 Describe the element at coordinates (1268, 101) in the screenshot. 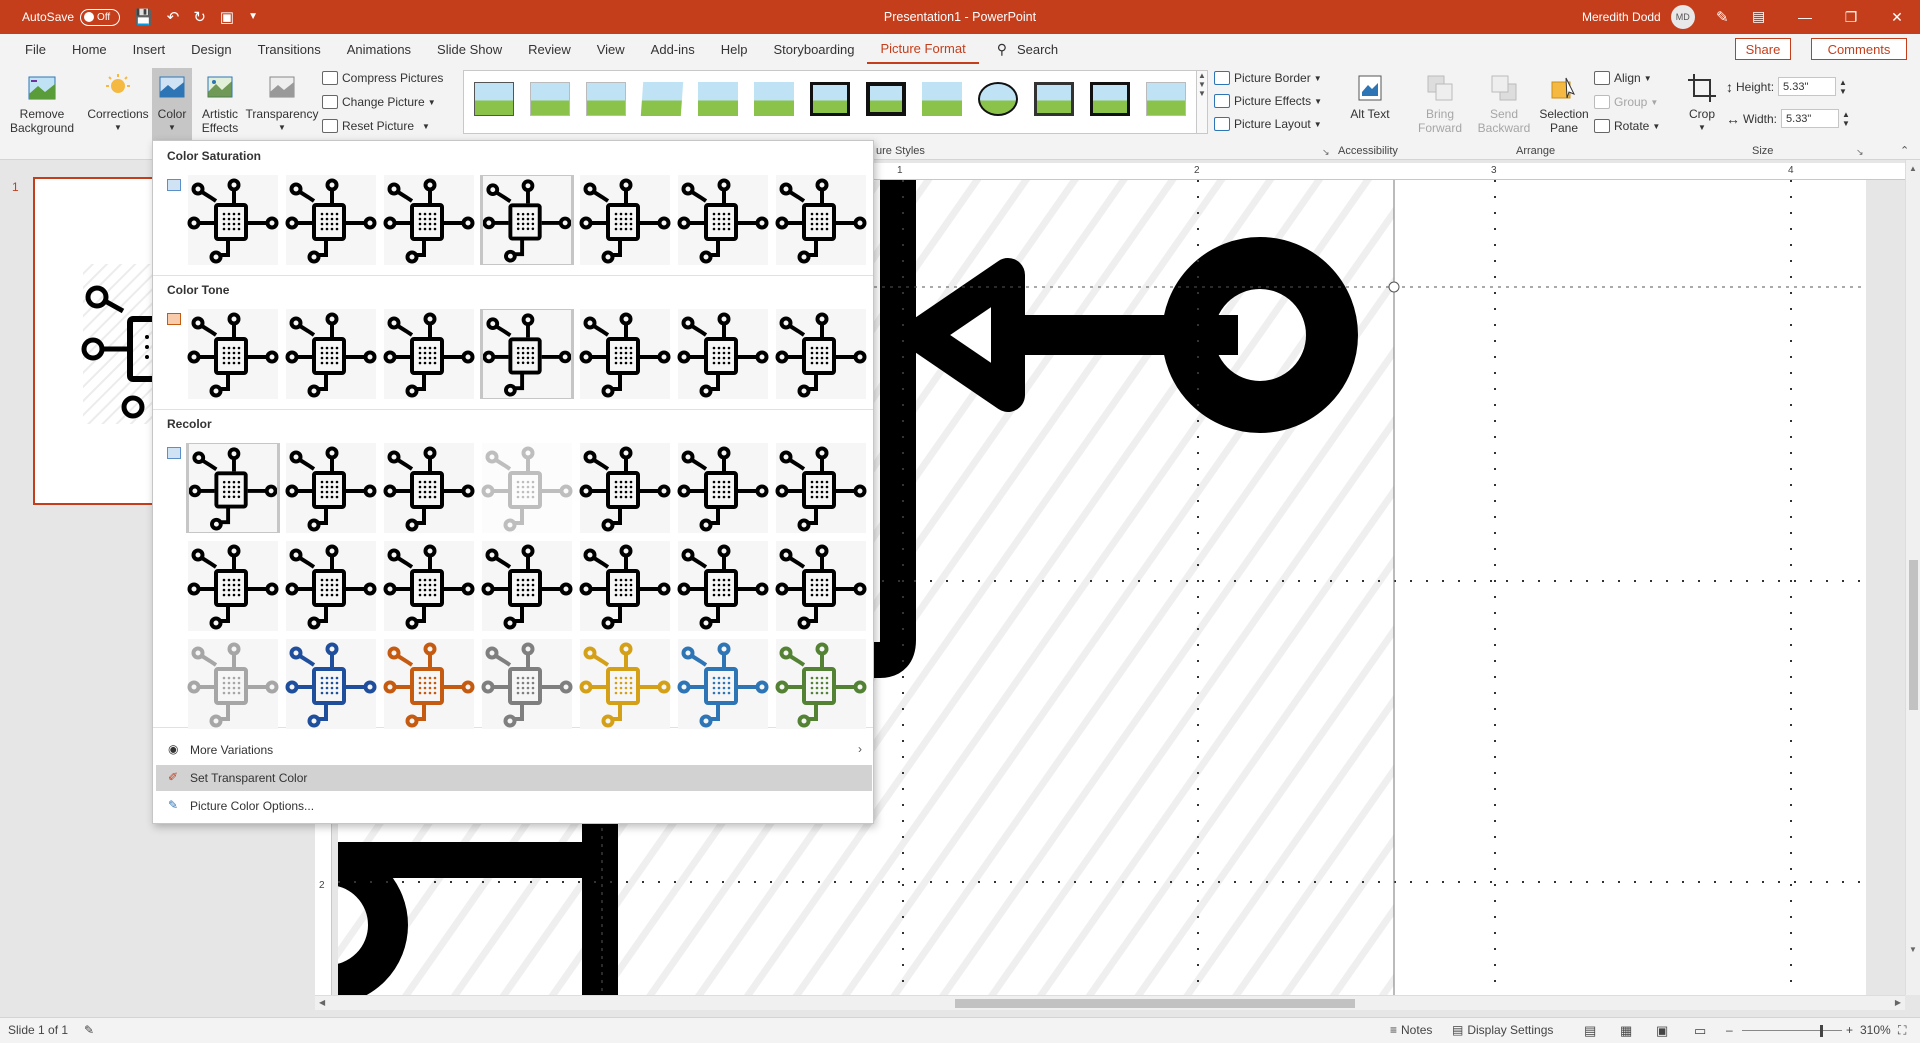

I see `picture-effects-button: Picture Effects ▼` at that location.